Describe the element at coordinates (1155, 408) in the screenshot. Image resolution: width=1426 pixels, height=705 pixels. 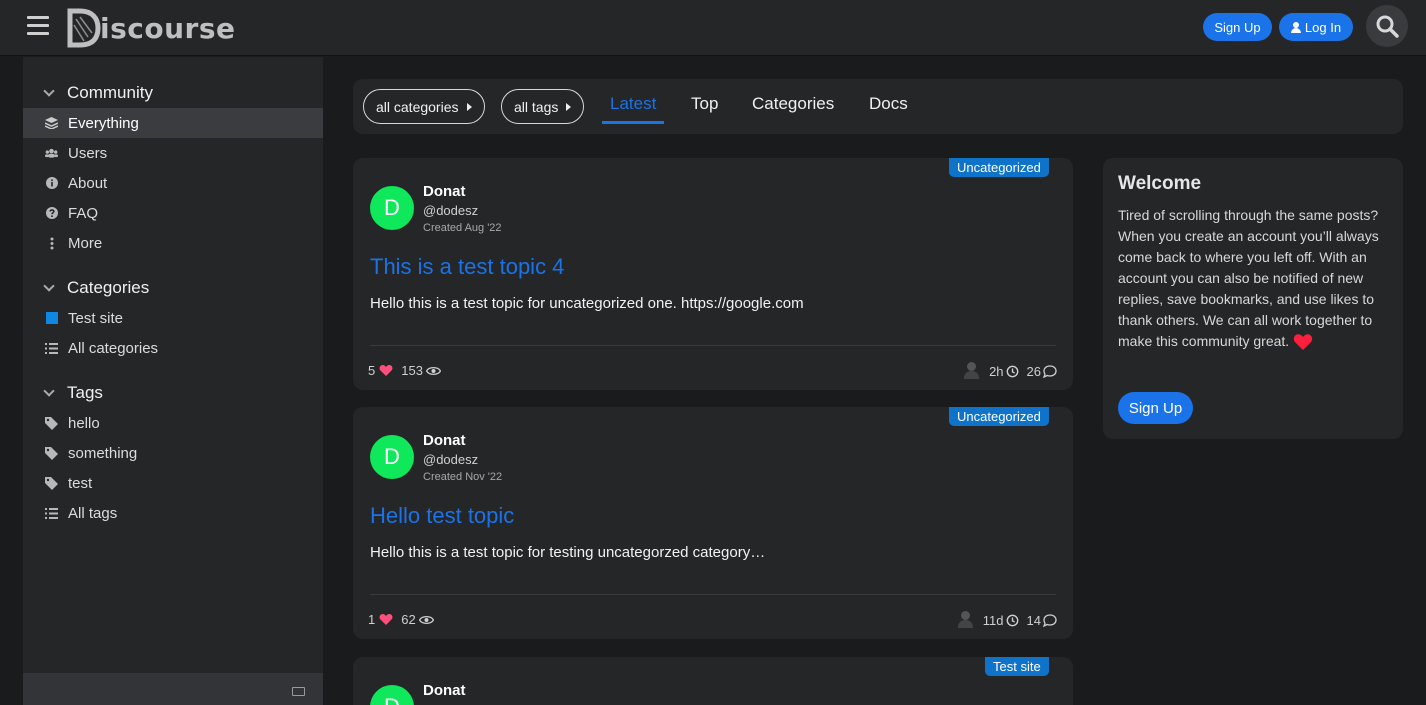
I see `welcome-signup-button: Sign Up` at that location.